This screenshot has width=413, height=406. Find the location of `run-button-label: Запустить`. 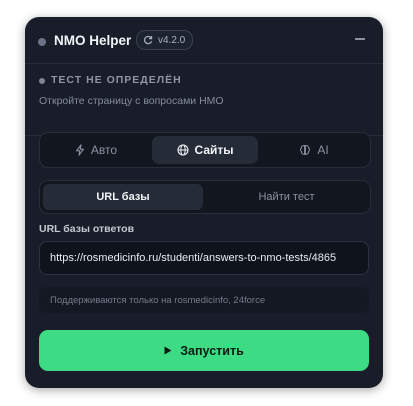

run-button-label: Запустить is located at coordinates (212, 350).